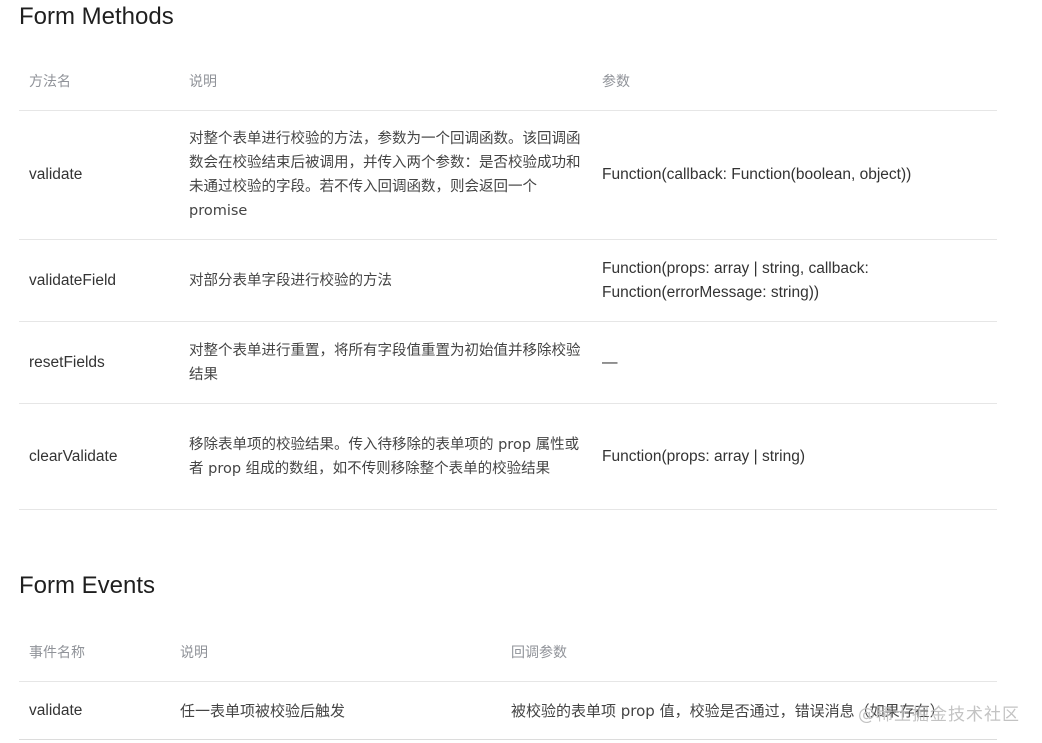 The width and height of the screenshot is (1042, 743). Describe the element at coordinates (99, 362) in the screenshot. I see `method-name: resetFields` at that location.